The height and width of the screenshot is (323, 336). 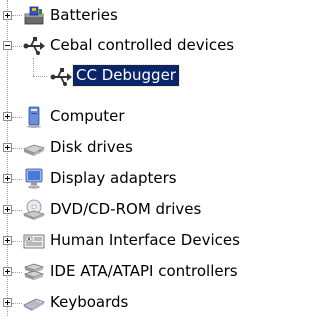 I want to click on tree-item-disk-drives: Disk drives, so click(x=168, y=148).